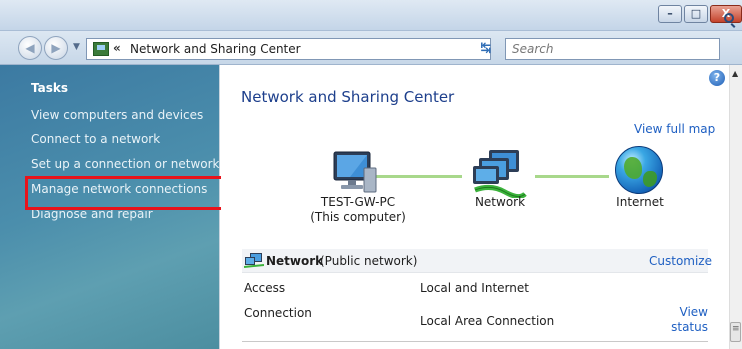  I want to click on connection-label: Connection, so click(278, 313).